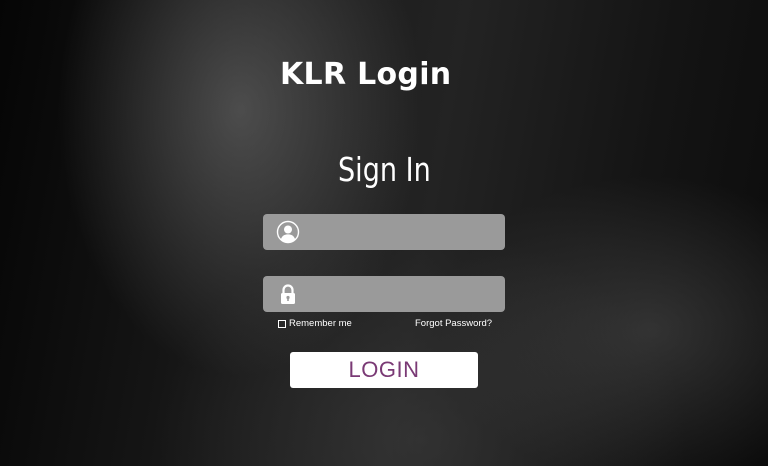  What do you see at coordinates (401, 232) in the screenshot?
I see `username-input` at bounding box center [401, 232].